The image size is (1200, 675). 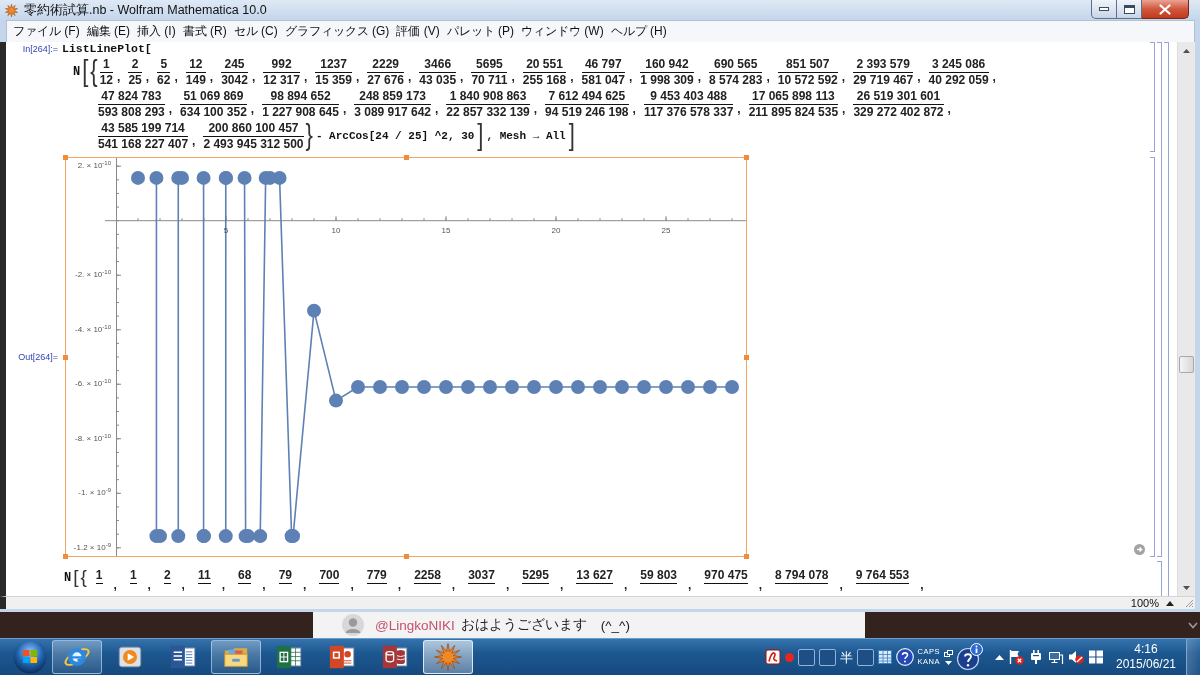 I want to click on numerator: 690 565, so click(x=736, y=64).